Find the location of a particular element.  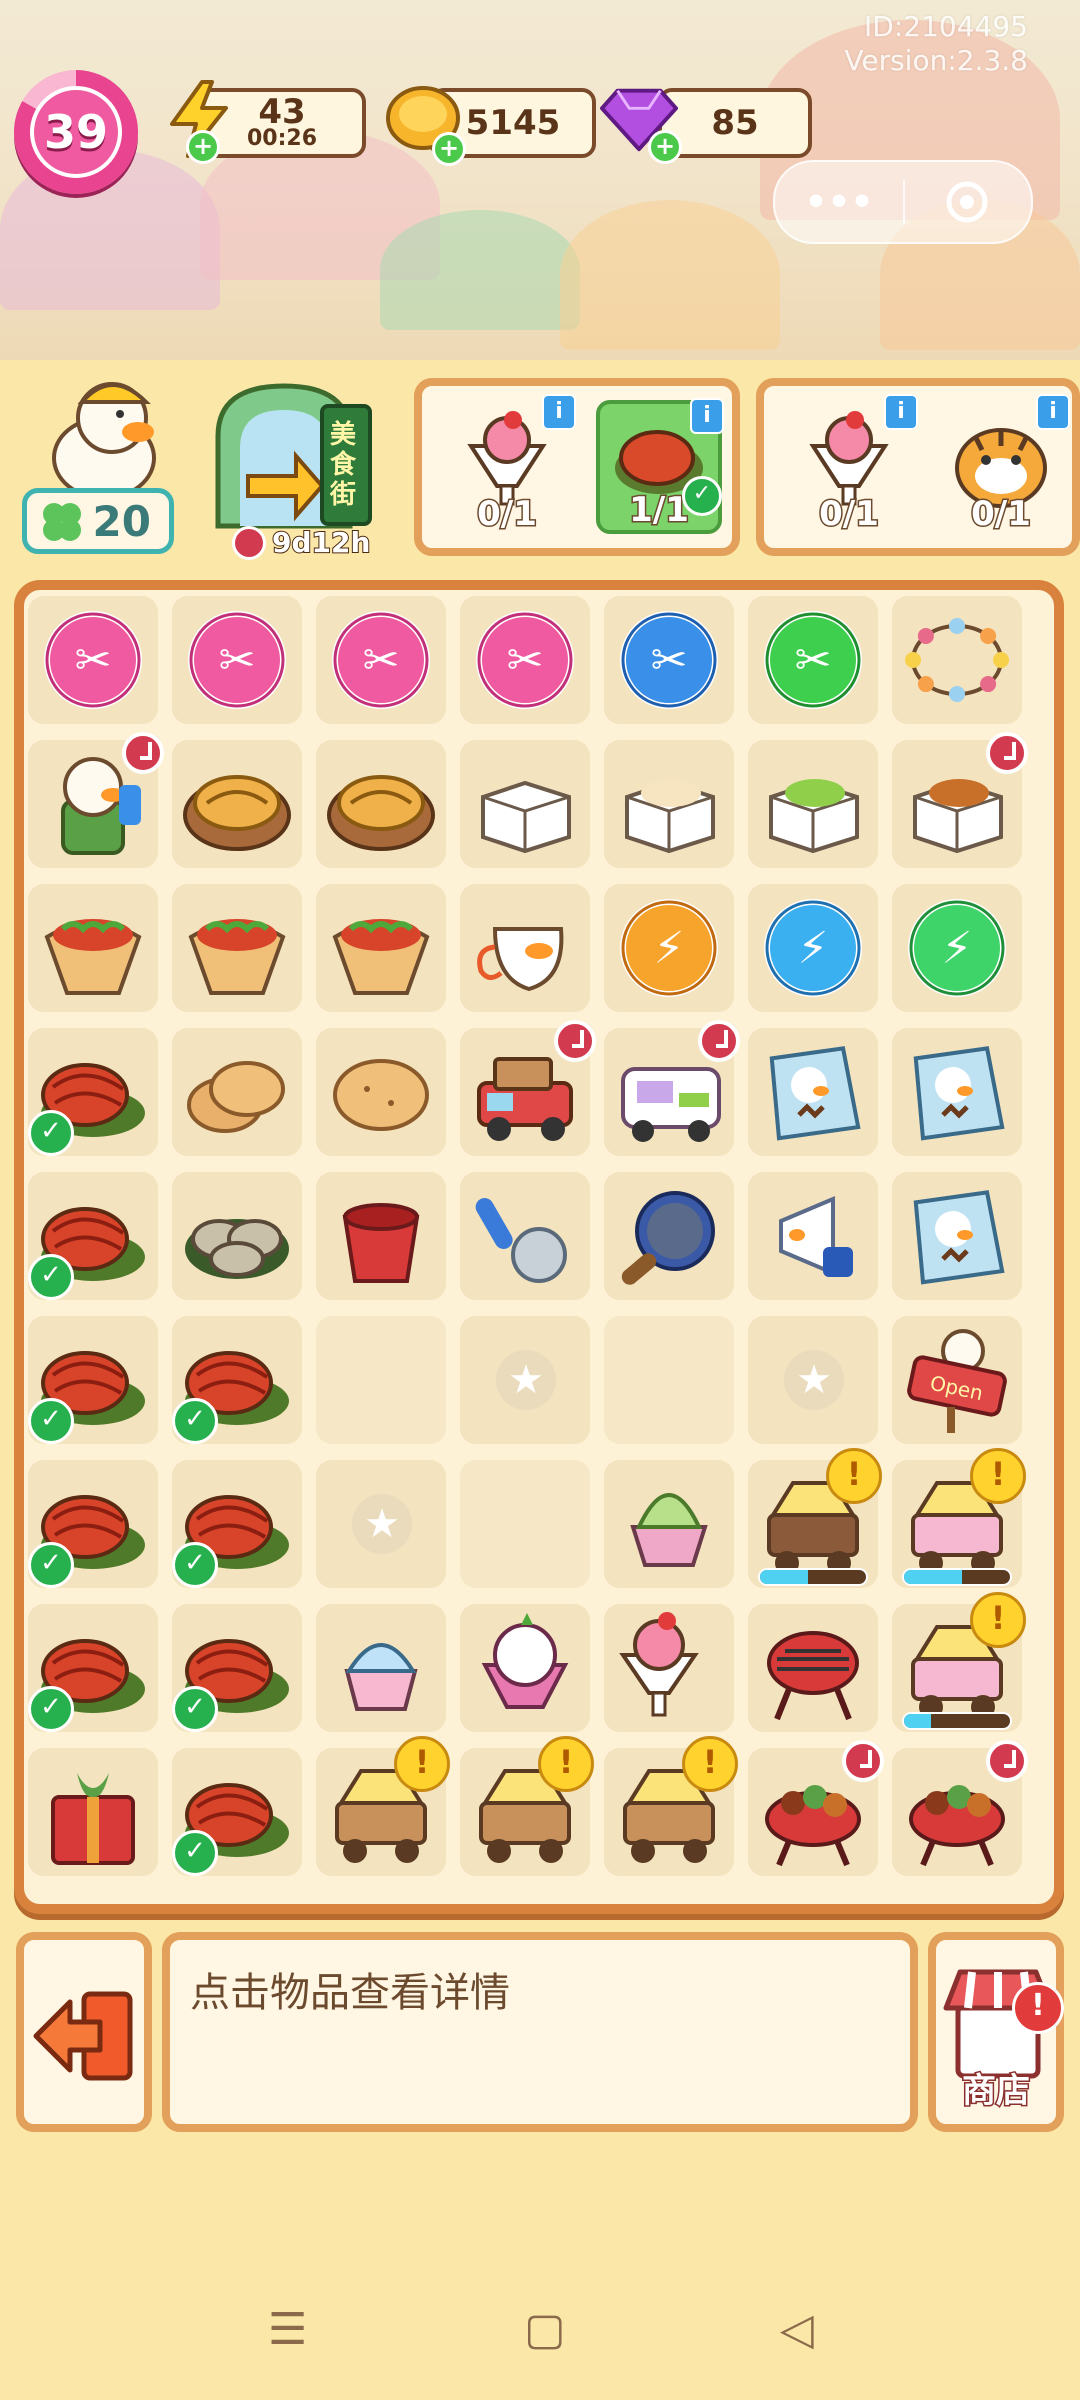

order-card-2: 0/1 i 0/1 i is located at coordinates (918, 467).